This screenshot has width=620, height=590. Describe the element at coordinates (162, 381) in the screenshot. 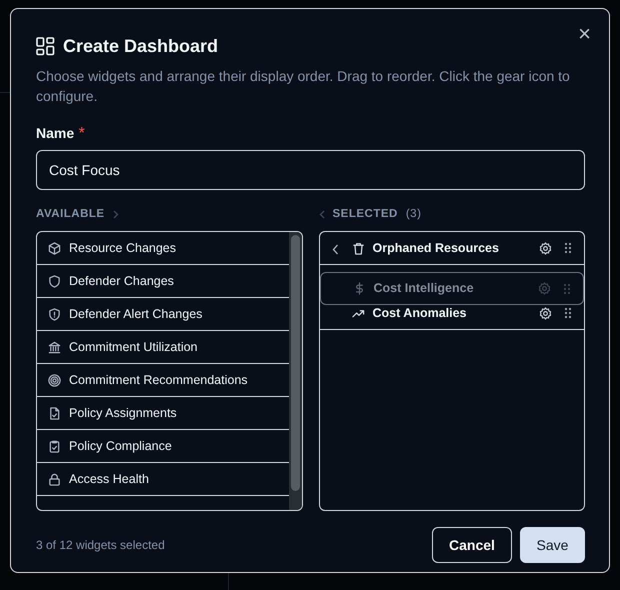

I see `available-item: Commitment Recommendations` at that location.